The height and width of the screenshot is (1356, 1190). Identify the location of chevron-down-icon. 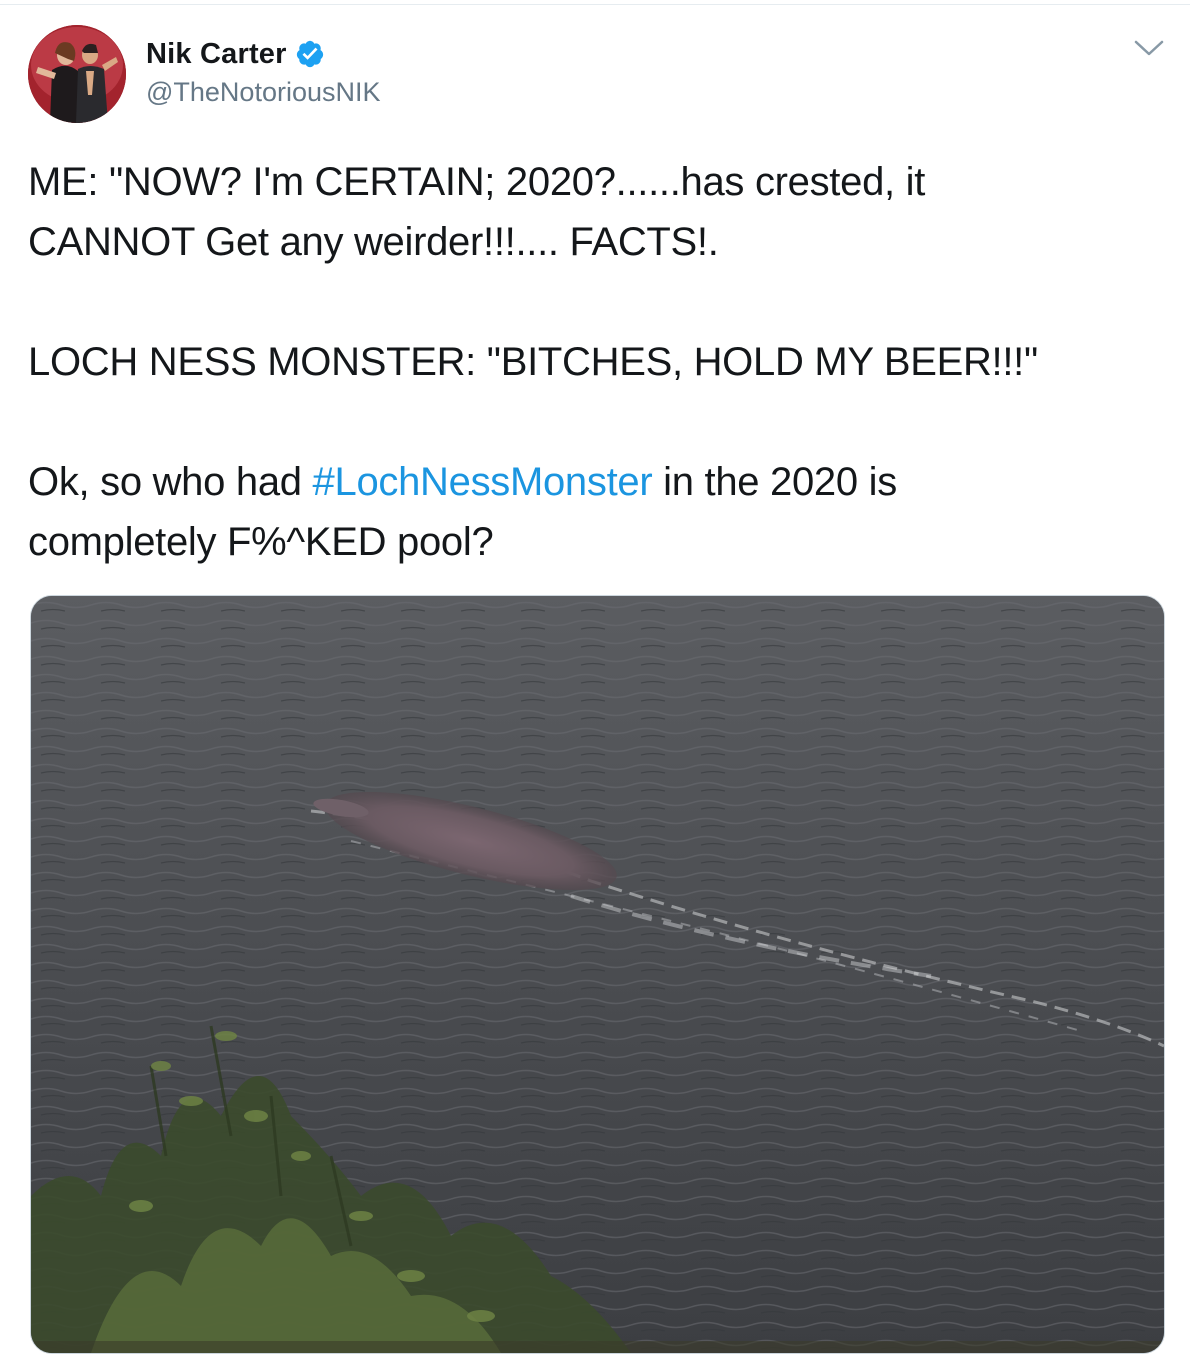
(1149, 48).